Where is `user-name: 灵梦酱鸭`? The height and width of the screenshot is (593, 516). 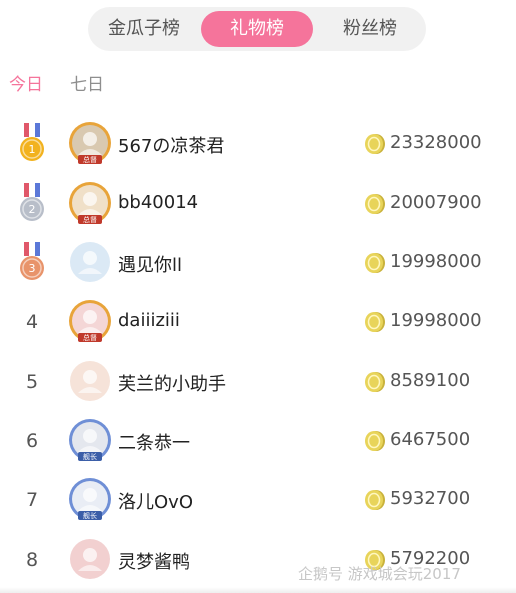 user-name: 灵梦酱鸭 is located at coordinates (154, 561).